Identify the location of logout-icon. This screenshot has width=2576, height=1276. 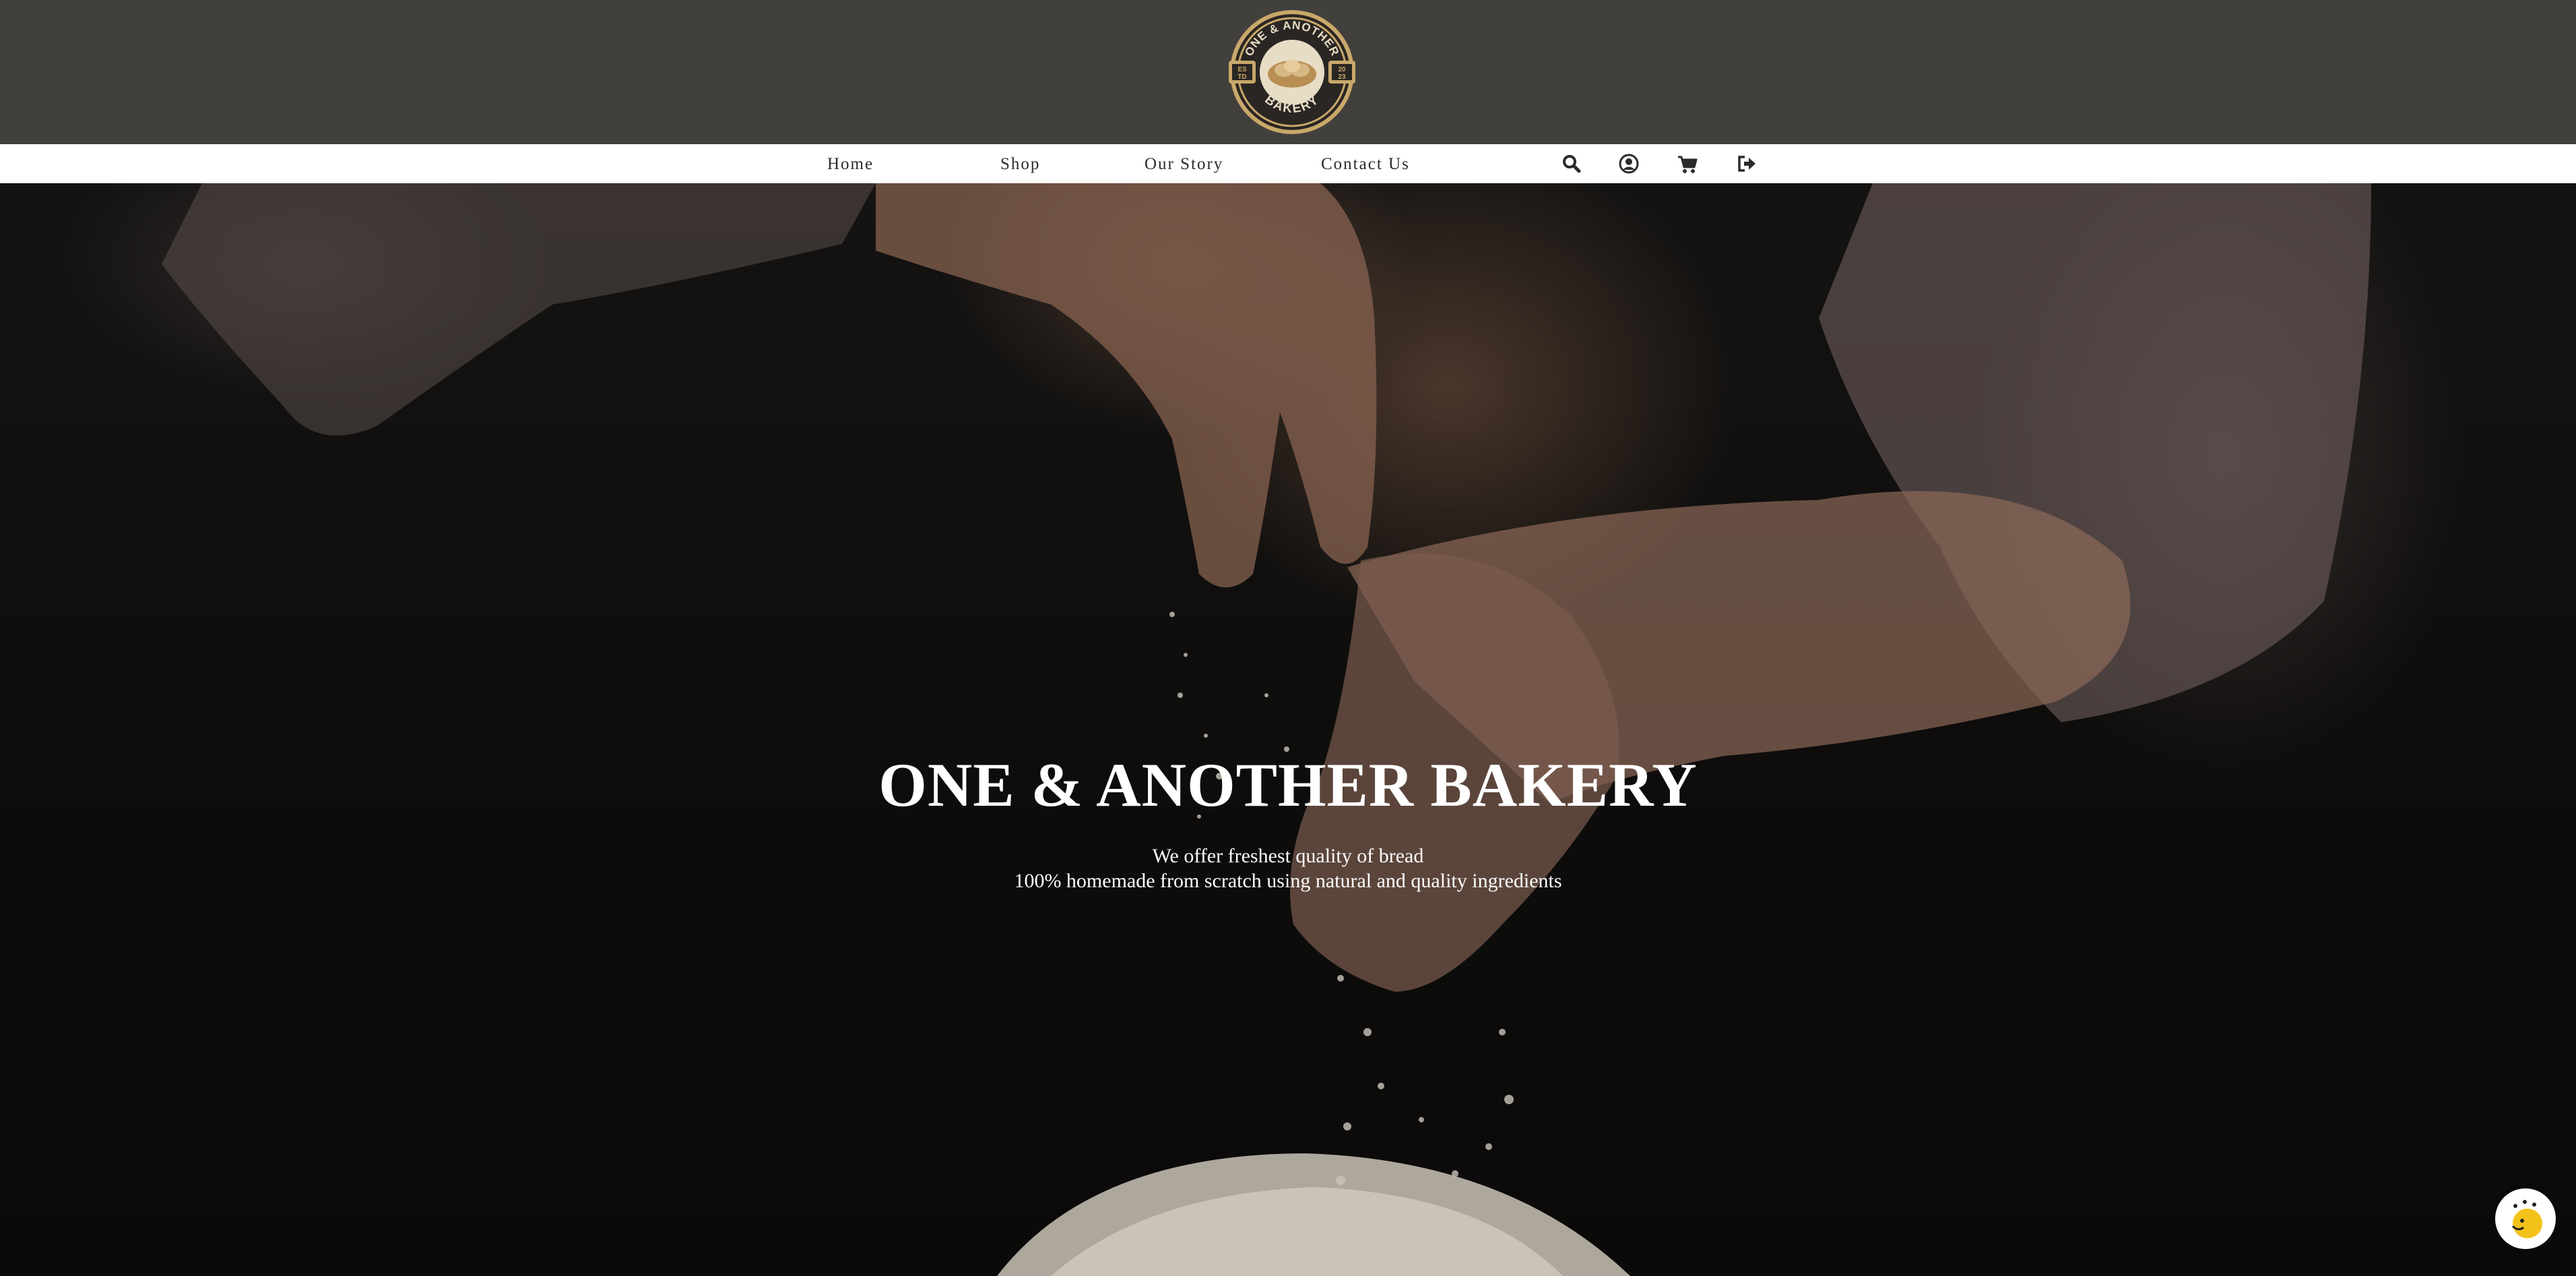
(1746, 163).